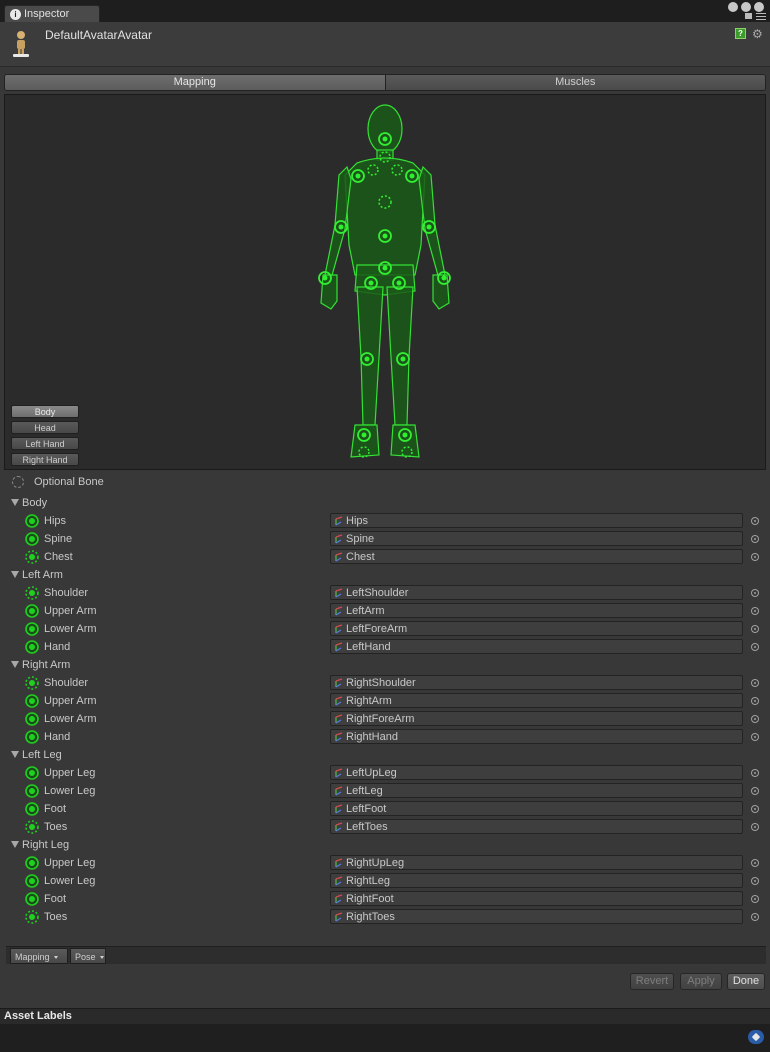 The image size is (770, 1052). I want to click on lock-icon, so click(748, 16).